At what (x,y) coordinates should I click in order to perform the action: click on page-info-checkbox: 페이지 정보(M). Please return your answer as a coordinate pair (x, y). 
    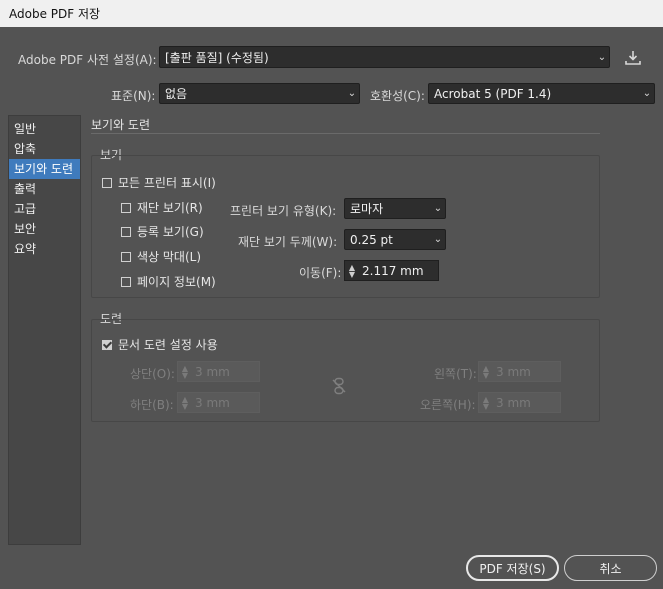
    Looking at the image, I should click on (168, 281).